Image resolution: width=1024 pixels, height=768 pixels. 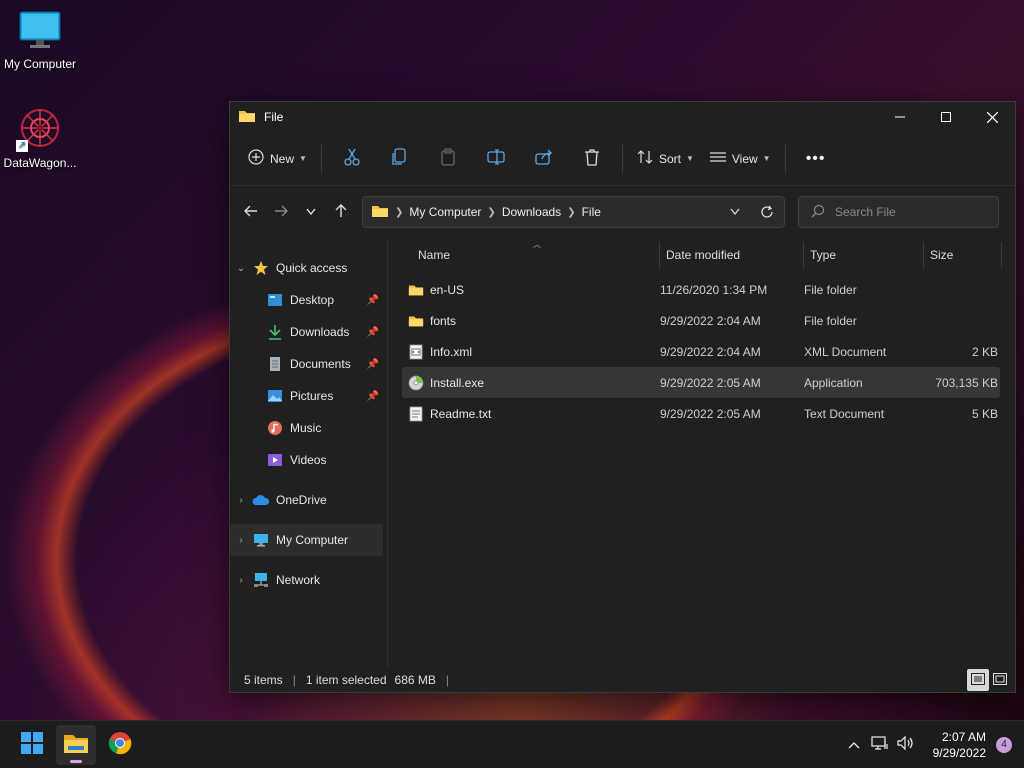 I want to click on delete-button, so click(x=592, y=159).